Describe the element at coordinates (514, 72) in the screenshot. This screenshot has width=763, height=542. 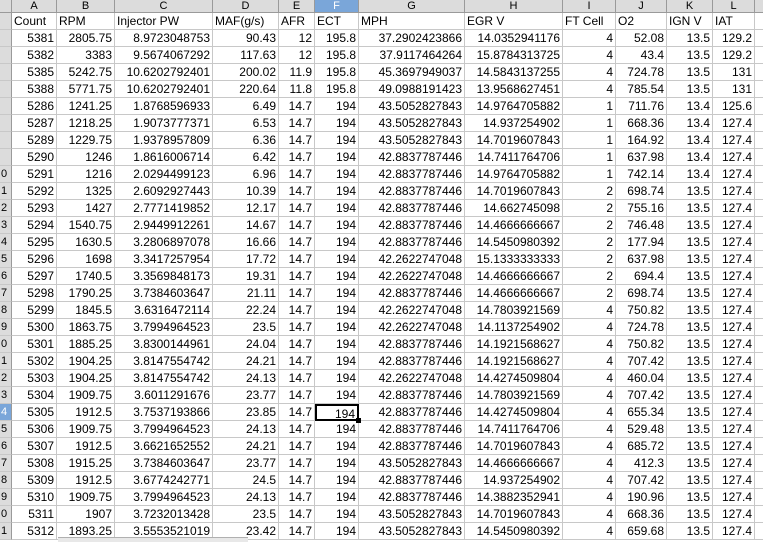
I see `cell: 14.5843137255` at that location.